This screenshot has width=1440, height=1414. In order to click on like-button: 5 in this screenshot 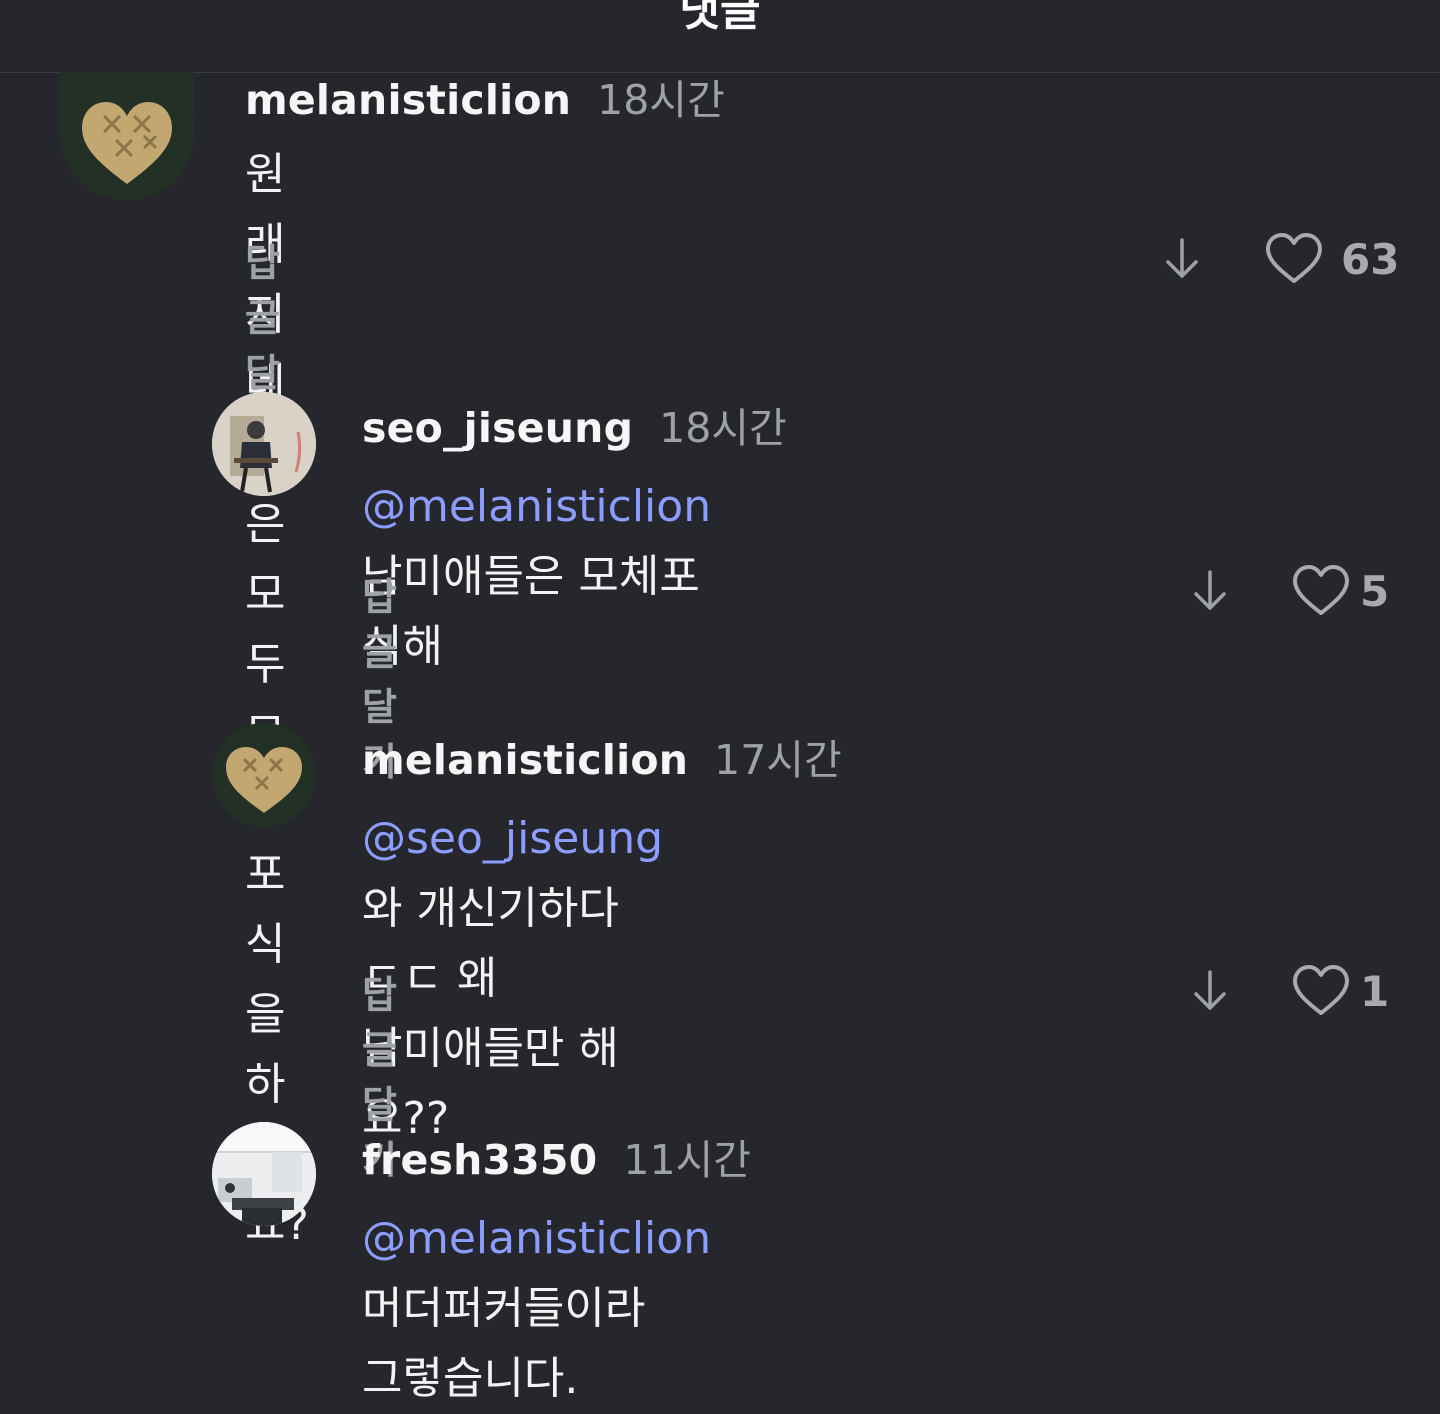, I will do `click(1340, 591)`.